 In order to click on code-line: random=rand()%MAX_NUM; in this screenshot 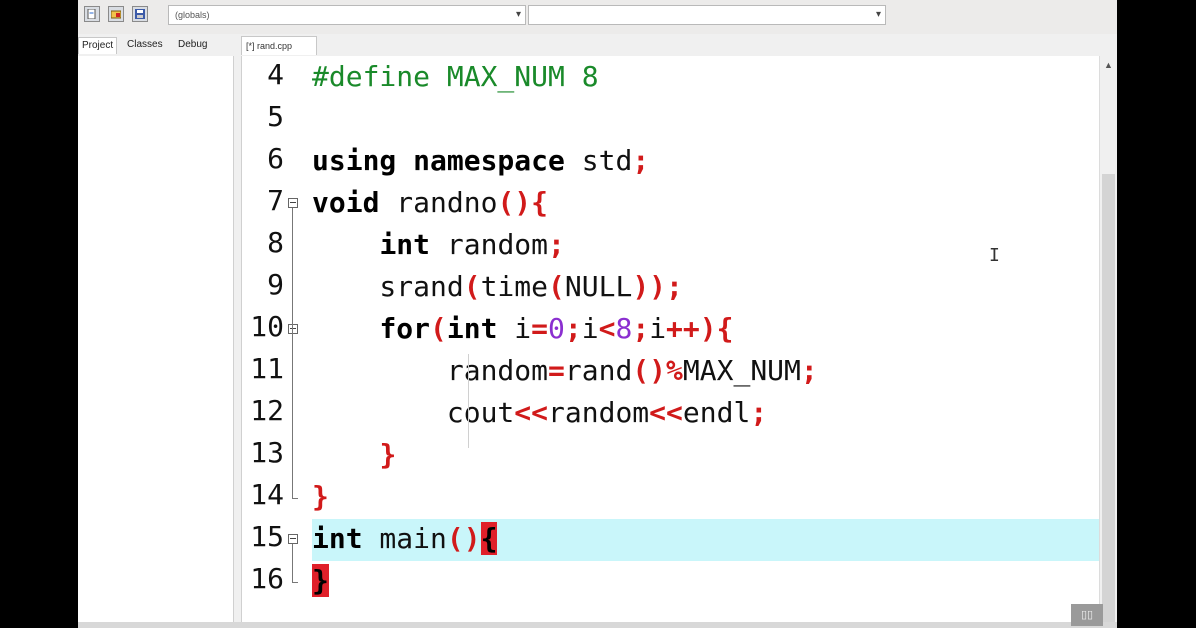, I will do `click(565, 371)`.